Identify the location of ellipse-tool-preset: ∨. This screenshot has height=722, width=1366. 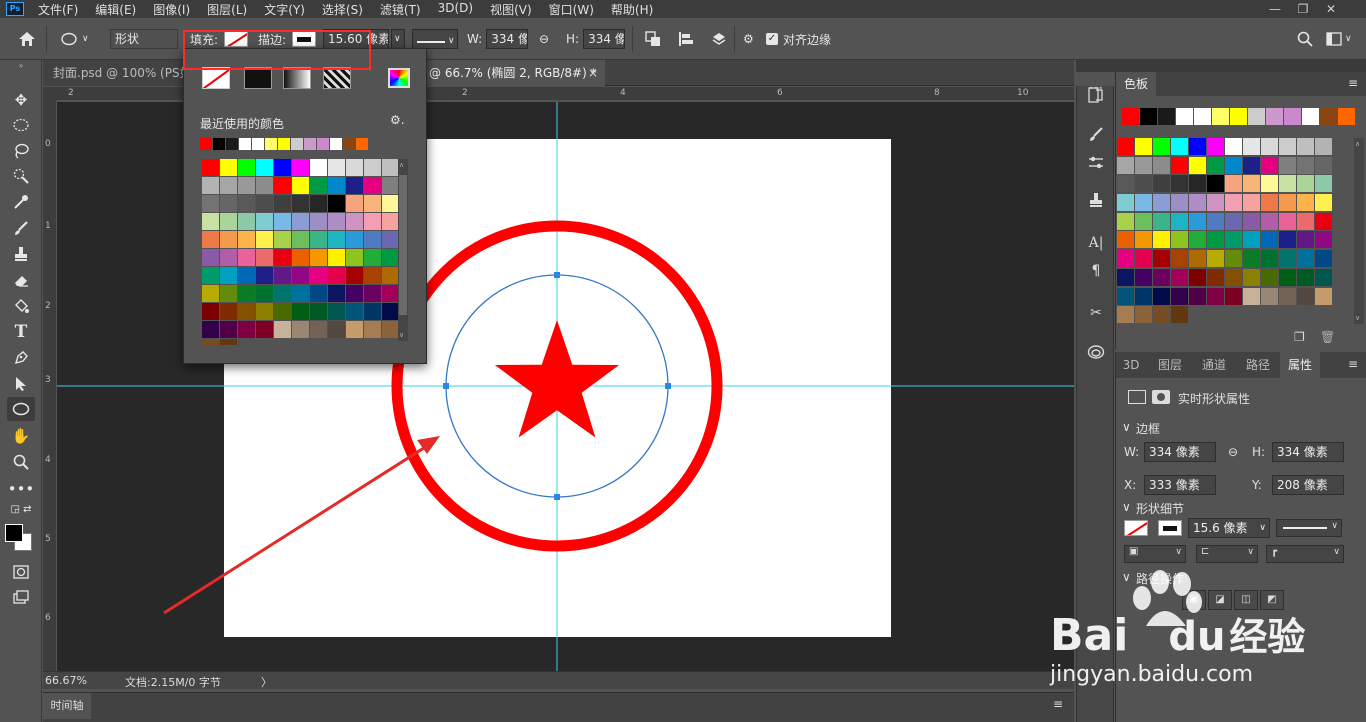
(74, 39).